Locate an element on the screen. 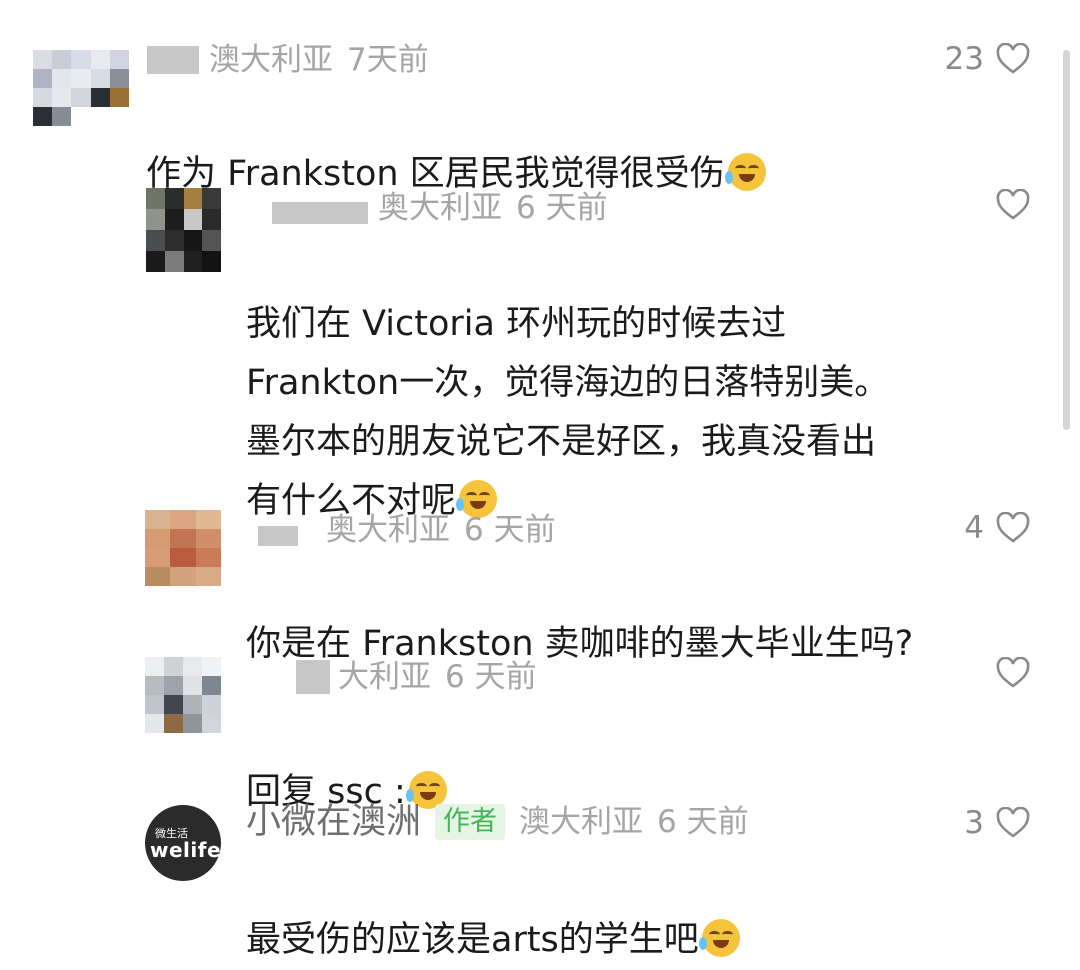 This screenshot has height=970, width=1080. author-badge: 作者 is located at coordinates (470, 822).